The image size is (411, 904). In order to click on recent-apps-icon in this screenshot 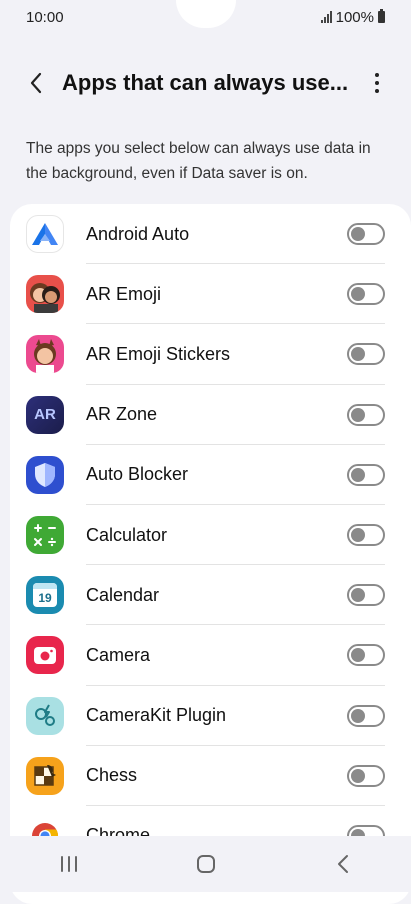, I will do `click(68, 864)`.